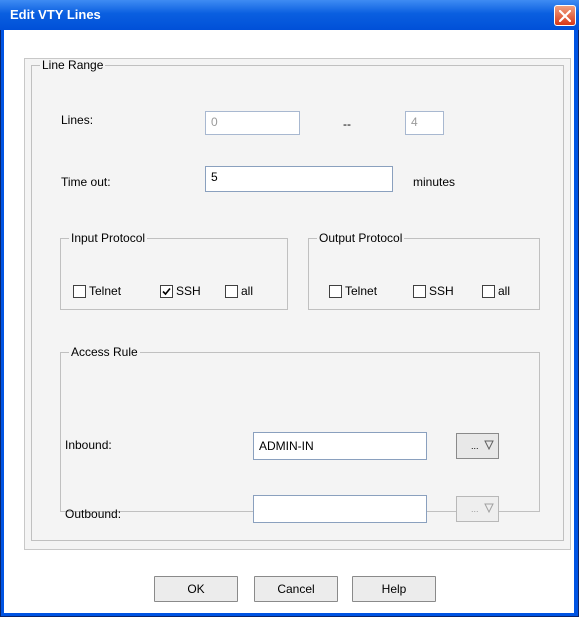 The height and width of the screenshot is (617, 579). Describe the element at coordinates (496, 291) in the screenshot. I see `output-all-checkbox: all` at that location.